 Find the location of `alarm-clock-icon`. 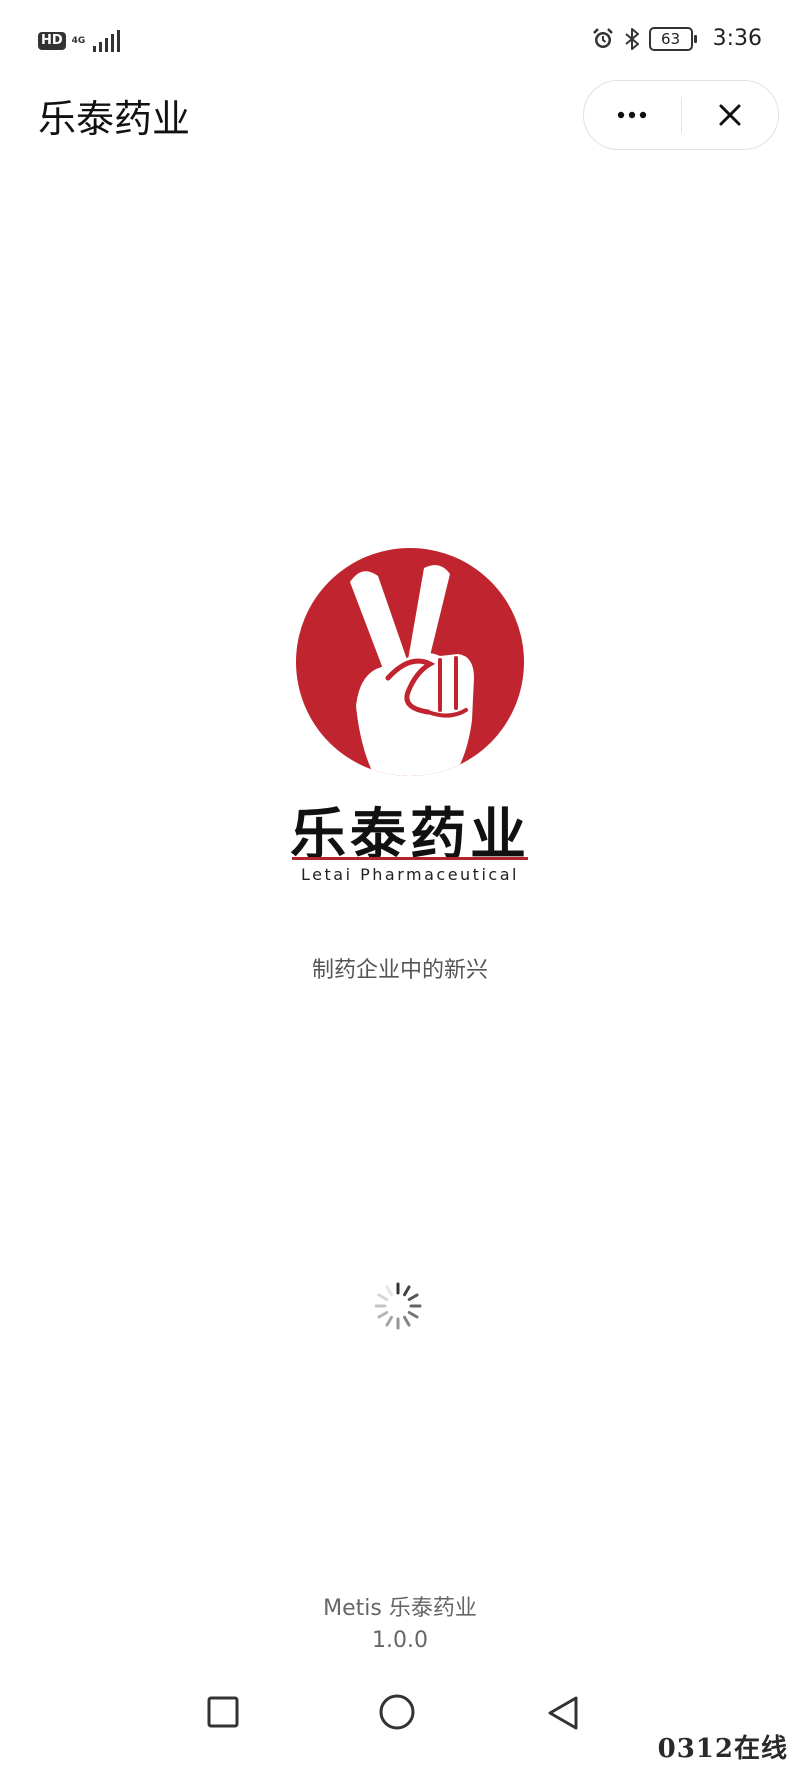

alarm-clock-icon is located at coordinates (602, 37).